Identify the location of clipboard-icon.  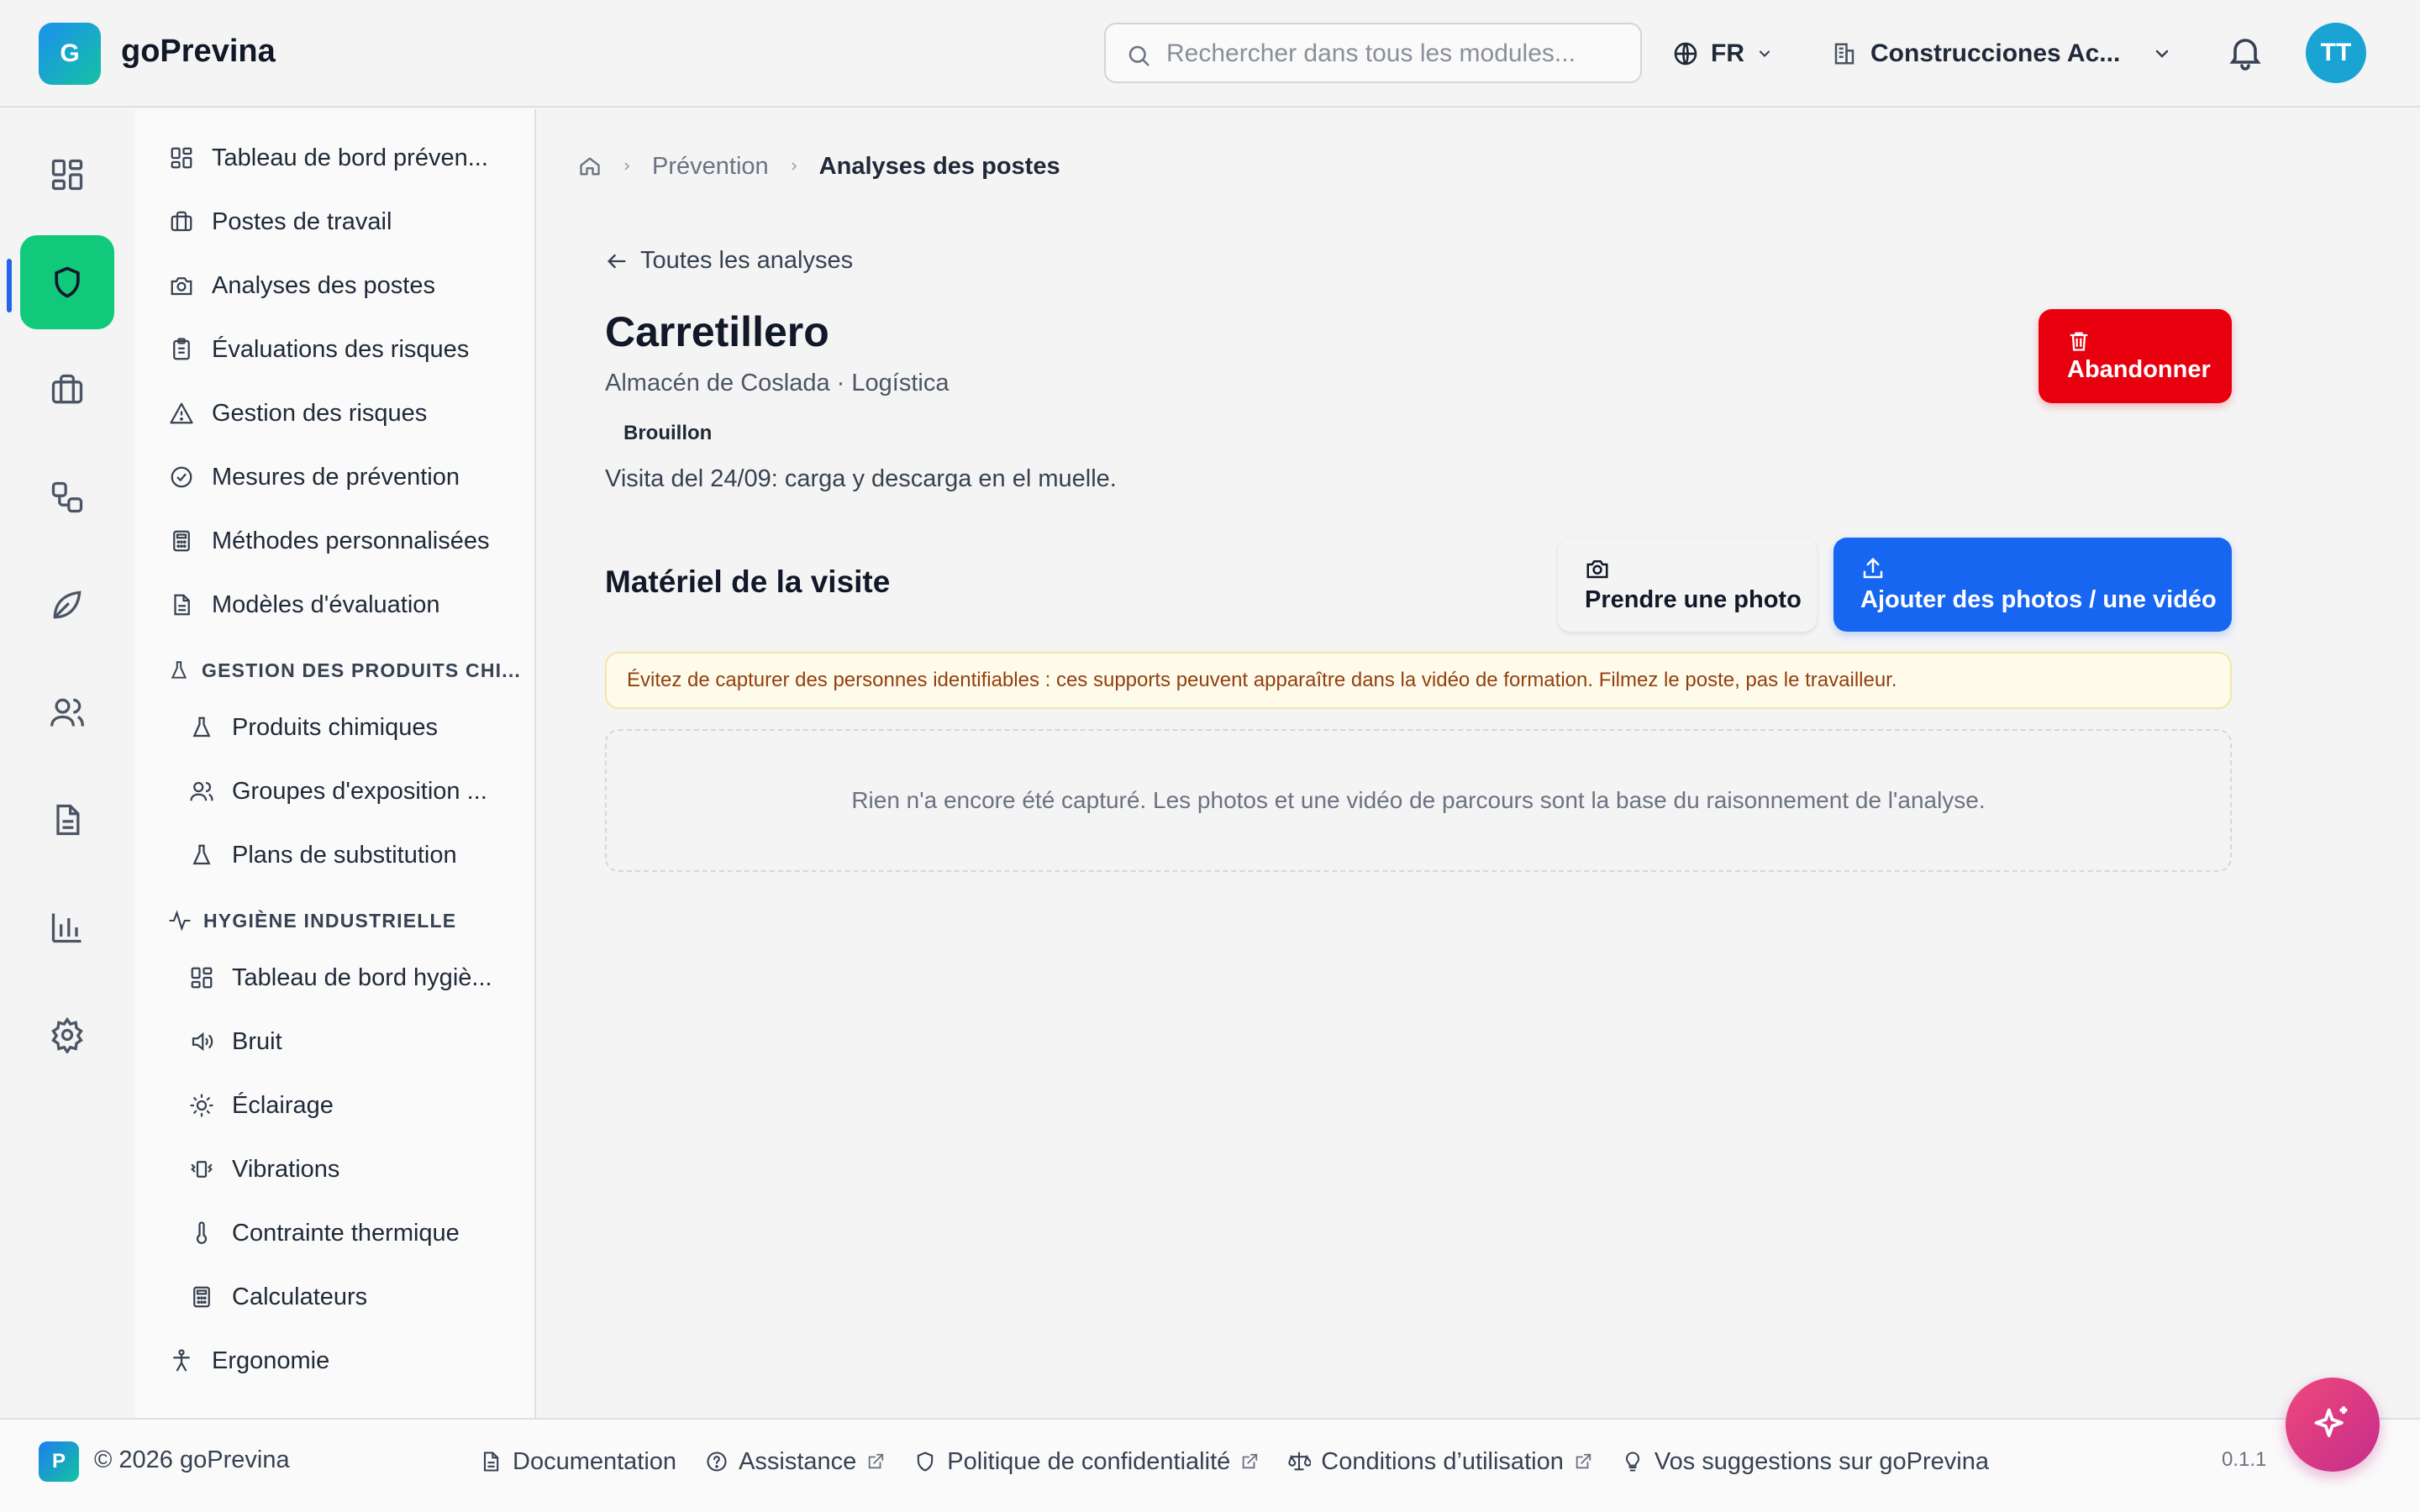
(181, 349).